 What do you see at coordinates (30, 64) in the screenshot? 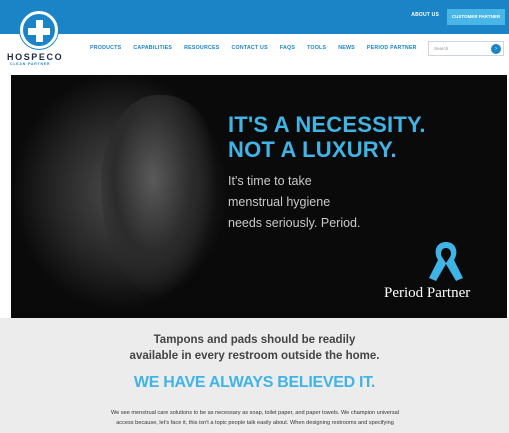
I see `brand-tagline: CLEAN·PARTNER` at bounding box center [30, 64].